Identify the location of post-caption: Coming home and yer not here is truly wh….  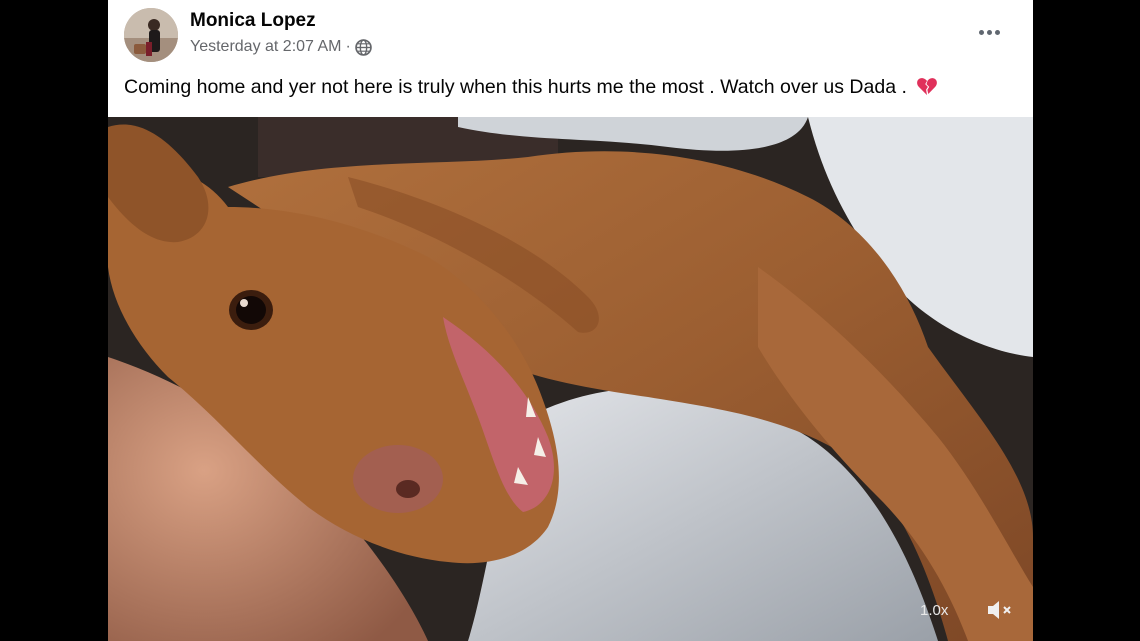
(531, 87).